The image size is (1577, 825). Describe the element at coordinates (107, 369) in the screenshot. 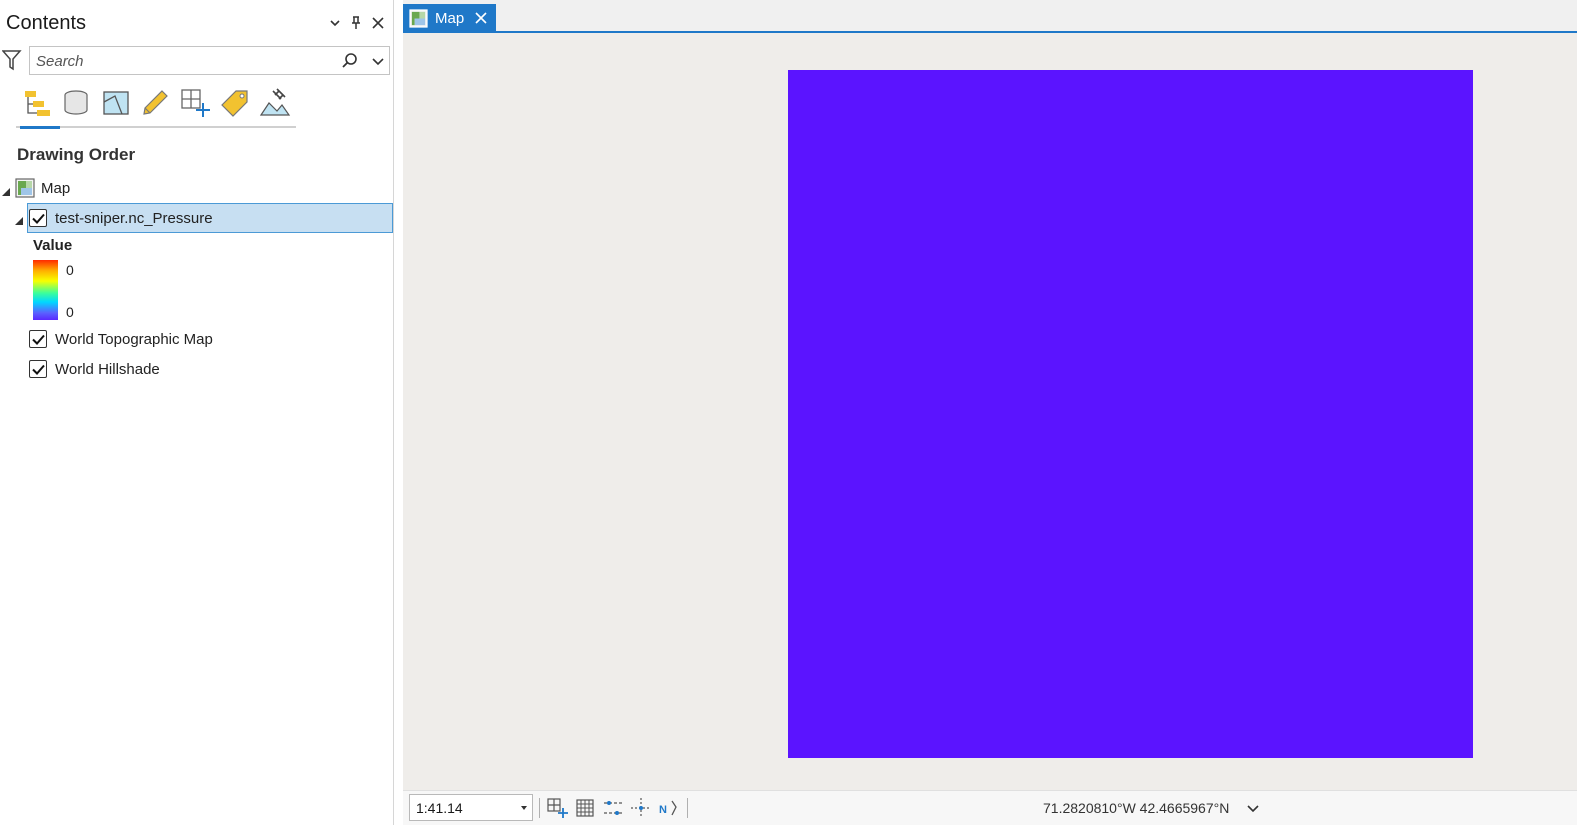

I see `hillshade-label: World Hillshade` at that location.